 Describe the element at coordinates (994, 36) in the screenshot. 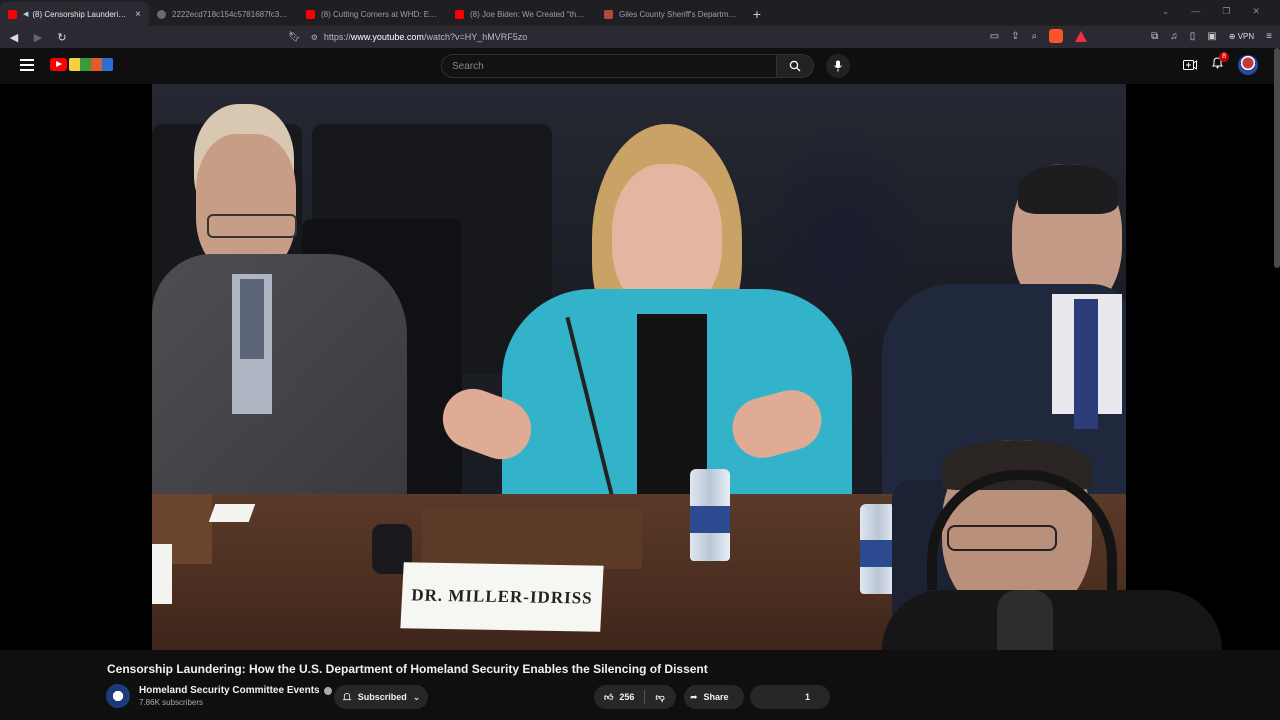

I see `cast-icon: ▭` at that location.